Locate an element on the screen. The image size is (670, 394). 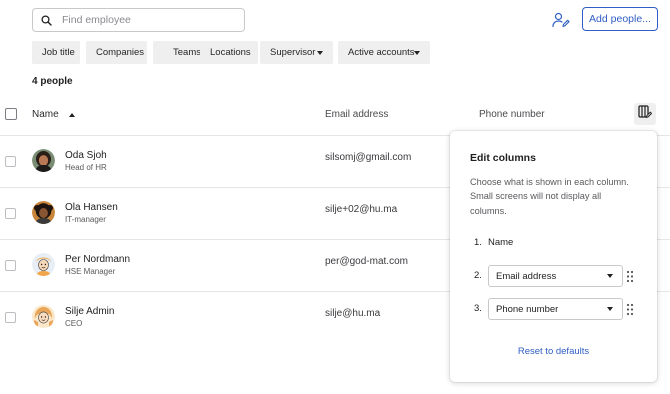
user-edit-icon is located at coordinates (561, 20).